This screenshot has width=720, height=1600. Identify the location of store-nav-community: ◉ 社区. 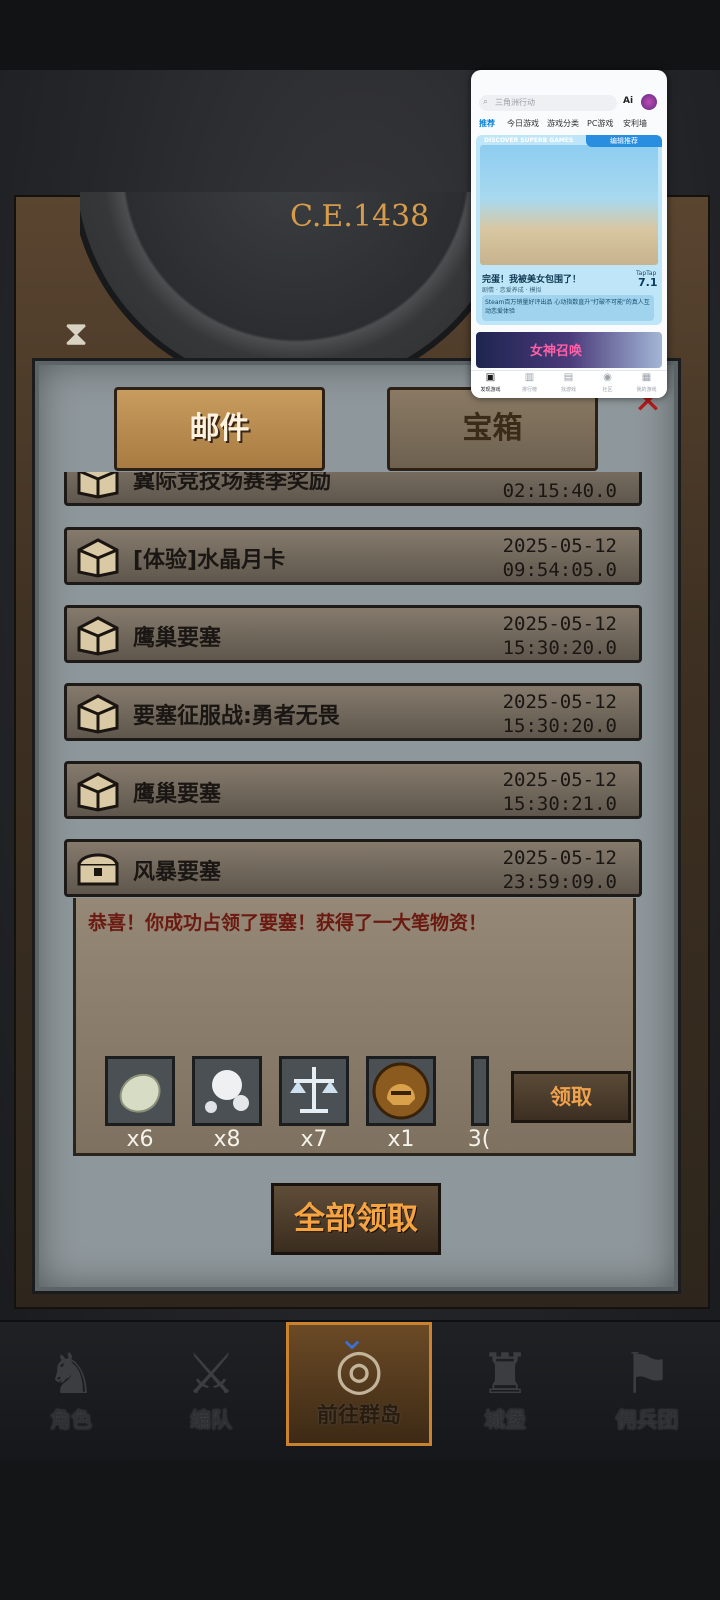
(607, 382).